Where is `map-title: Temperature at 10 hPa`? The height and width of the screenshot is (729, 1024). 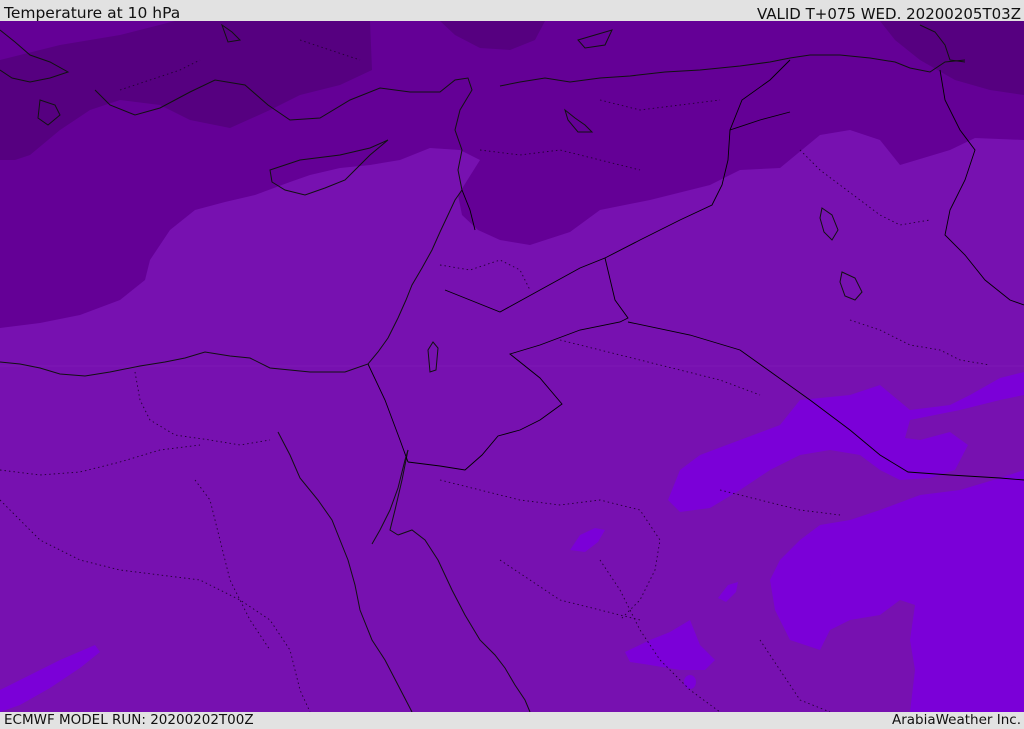 map-title: Temperature at 10 hPa is located at coordinates (92, 13).